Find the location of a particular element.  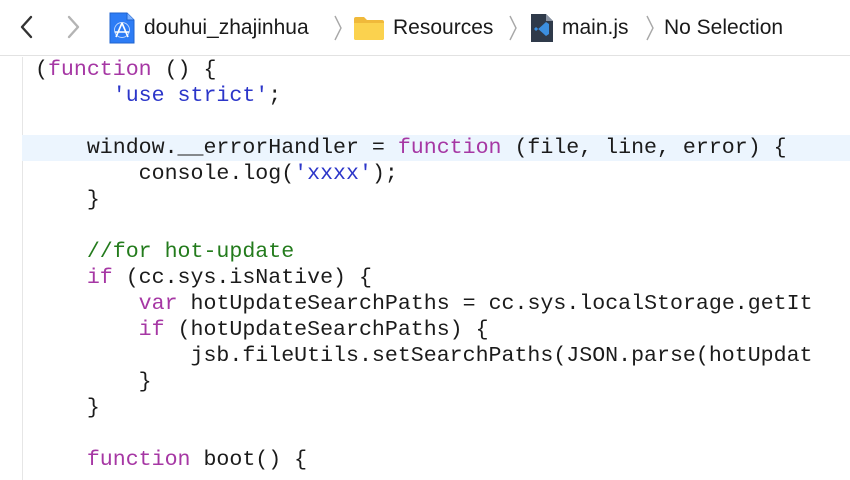

code-line: //for hot-update is located at coordinates (436, 252).